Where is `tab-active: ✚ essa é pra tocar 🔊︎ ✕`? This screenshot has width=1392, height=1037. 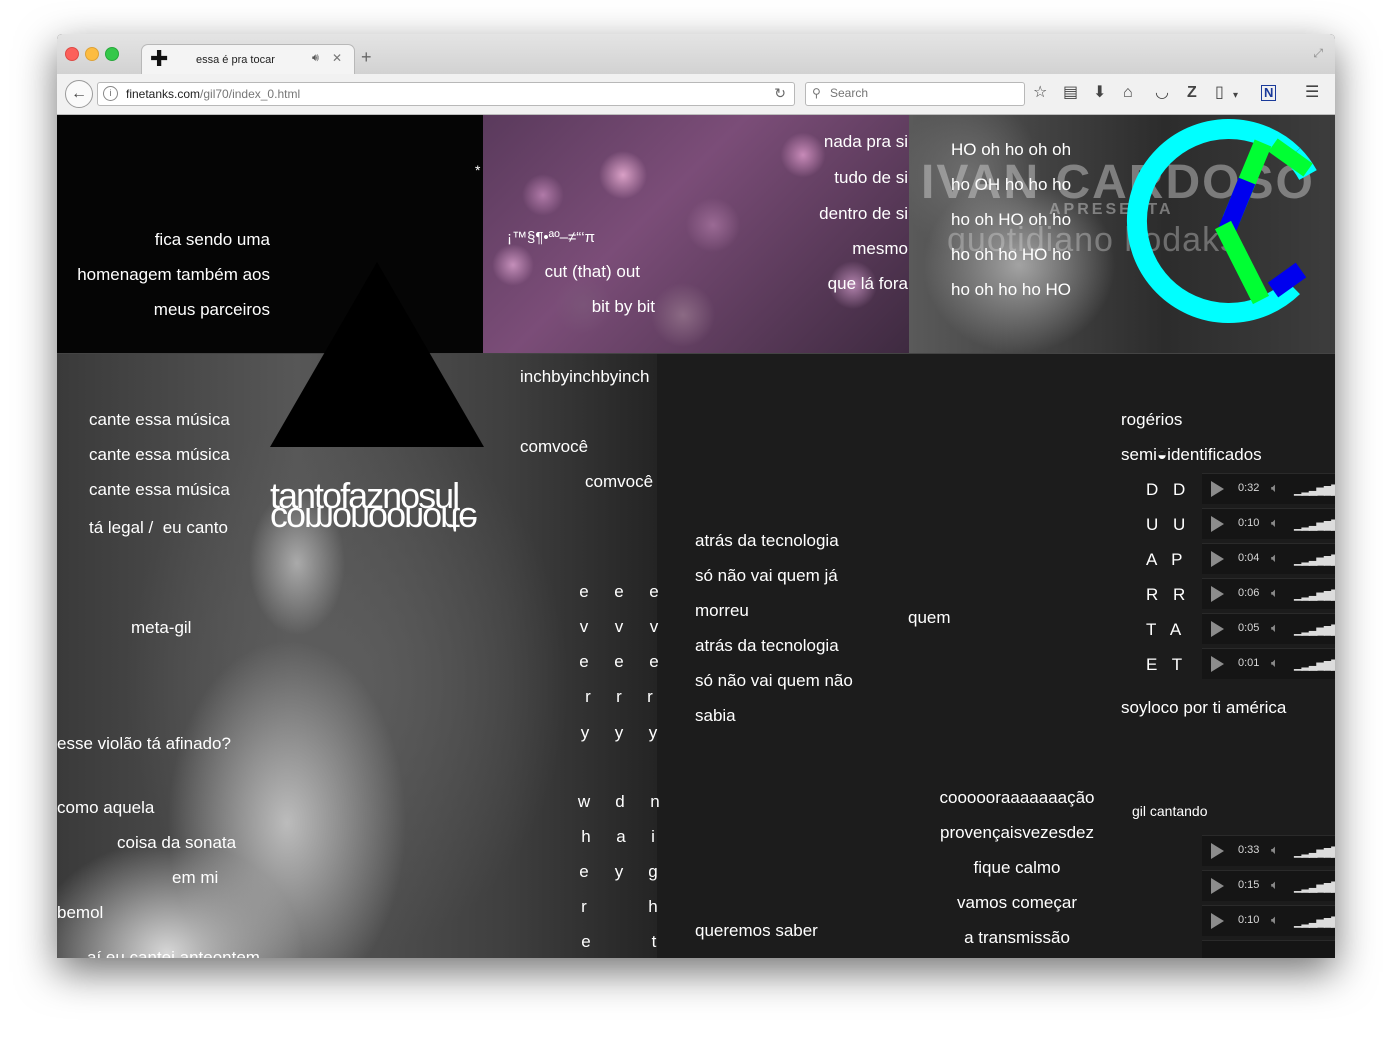 tab-active: ✚ essa é pra tocar 🔊︎ ✕ is located at coordinates (248, 60).